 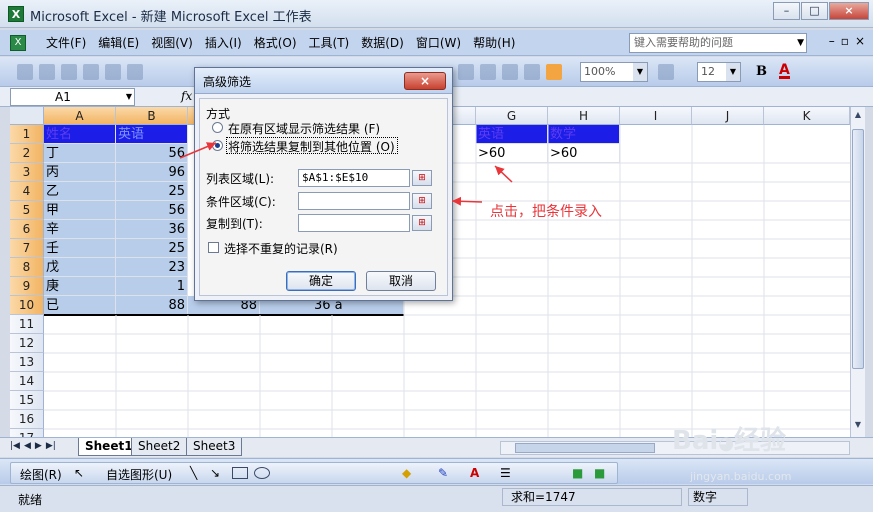 What do you see at coordinates (80, 134) in the screenshot?
I see `cell-a1: 姓名` at bounding box center [80, 134].